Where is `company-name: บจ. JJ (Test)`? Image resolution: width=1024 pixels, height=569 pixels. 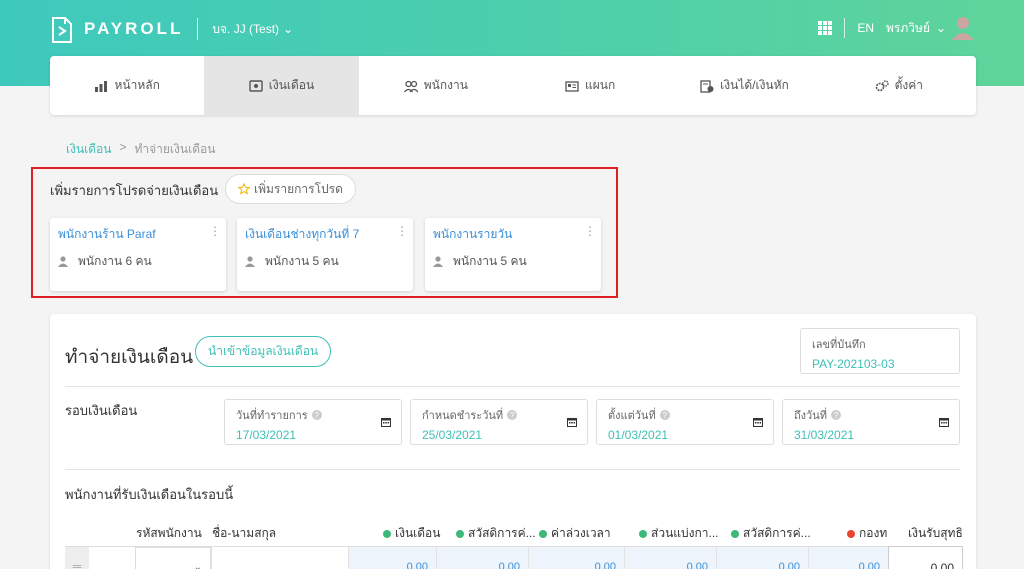 company-name: บจ. JJ (Test) is located at coordinates (246, 28).